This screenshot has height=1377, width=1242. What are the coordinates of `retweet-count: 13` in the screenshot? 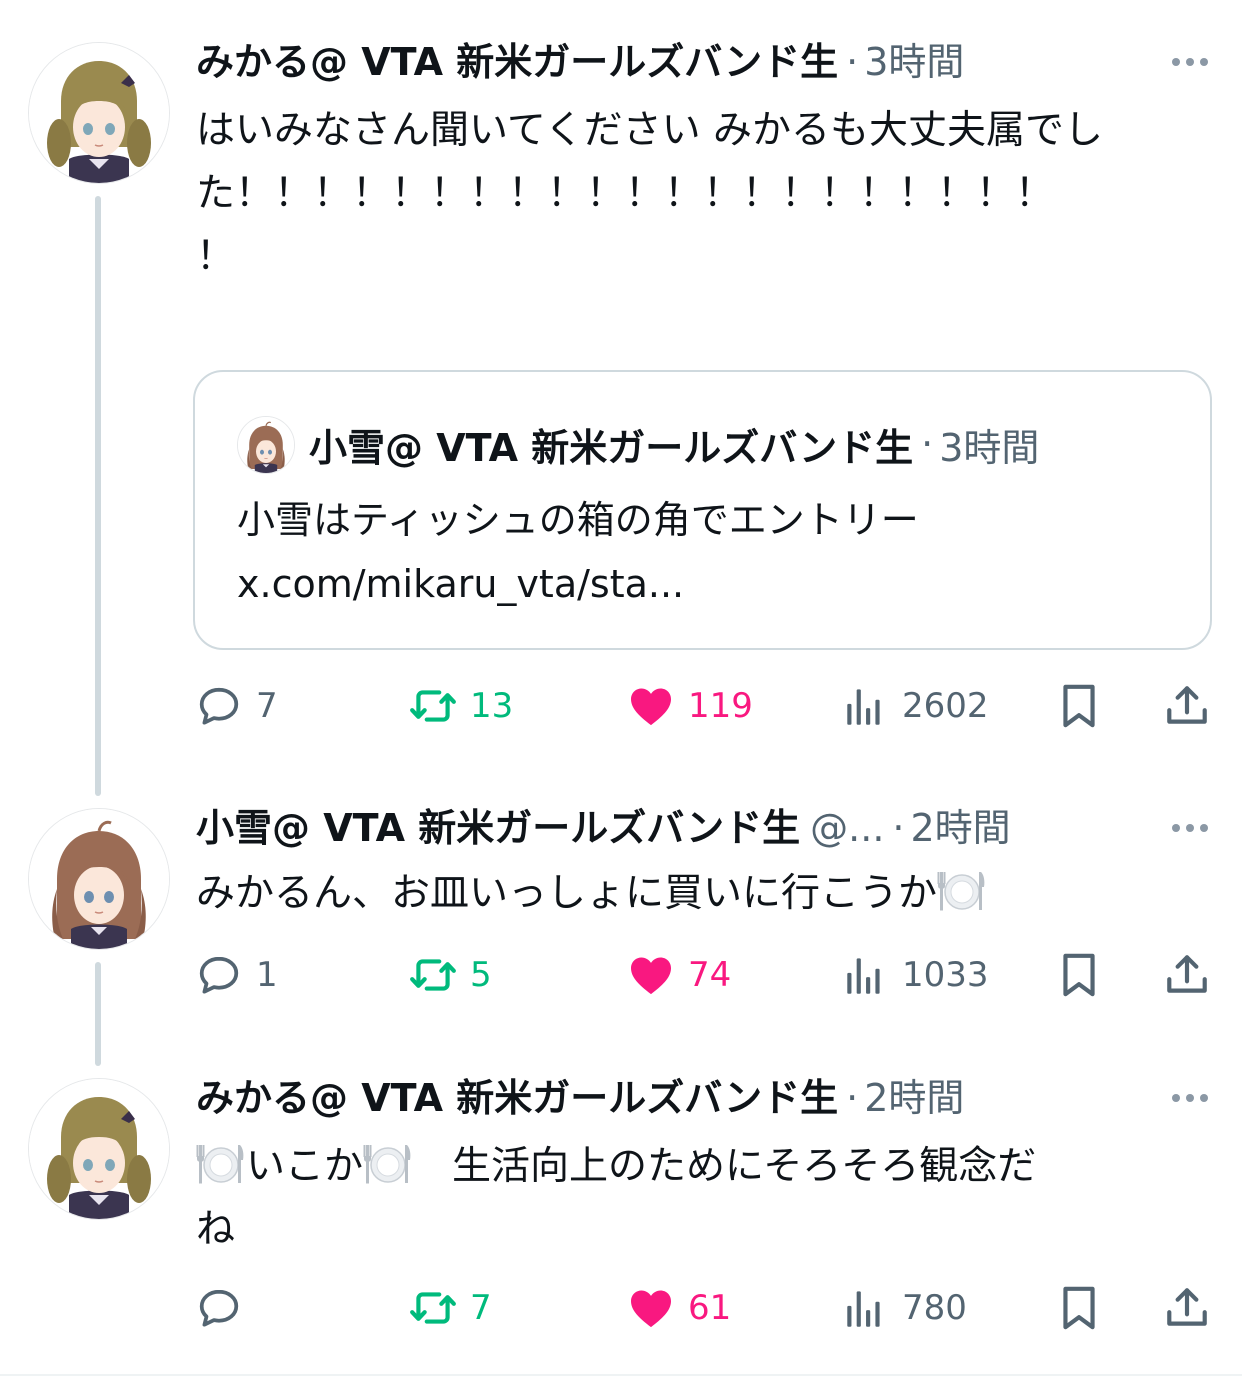 It's located at (492, 706).